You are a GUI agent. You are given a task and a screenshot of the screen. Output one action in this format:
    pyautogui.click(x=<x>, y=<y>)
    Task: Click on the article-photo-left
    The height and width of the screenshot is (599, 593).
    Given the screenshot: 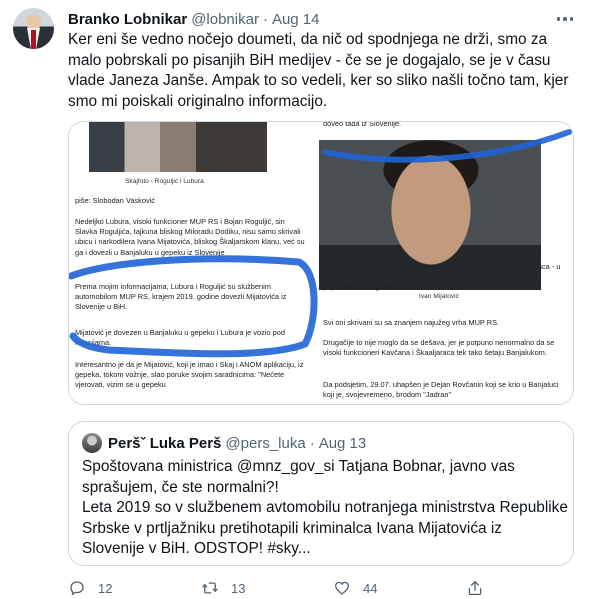 What is the action you would take?
    pyautogui.click(x=178, y=147)
    